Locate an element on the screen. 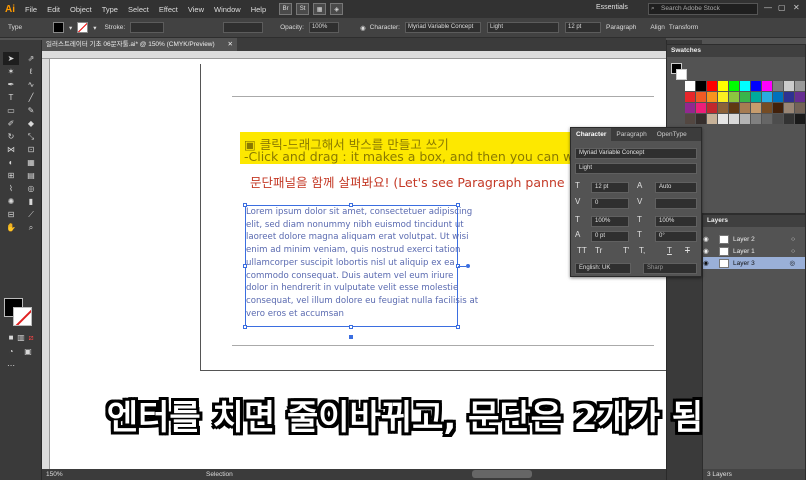 The width and height of the screenshot is (806, 480). shape-builder-tool-icon: ◐ is located at coordinates (11, 162).